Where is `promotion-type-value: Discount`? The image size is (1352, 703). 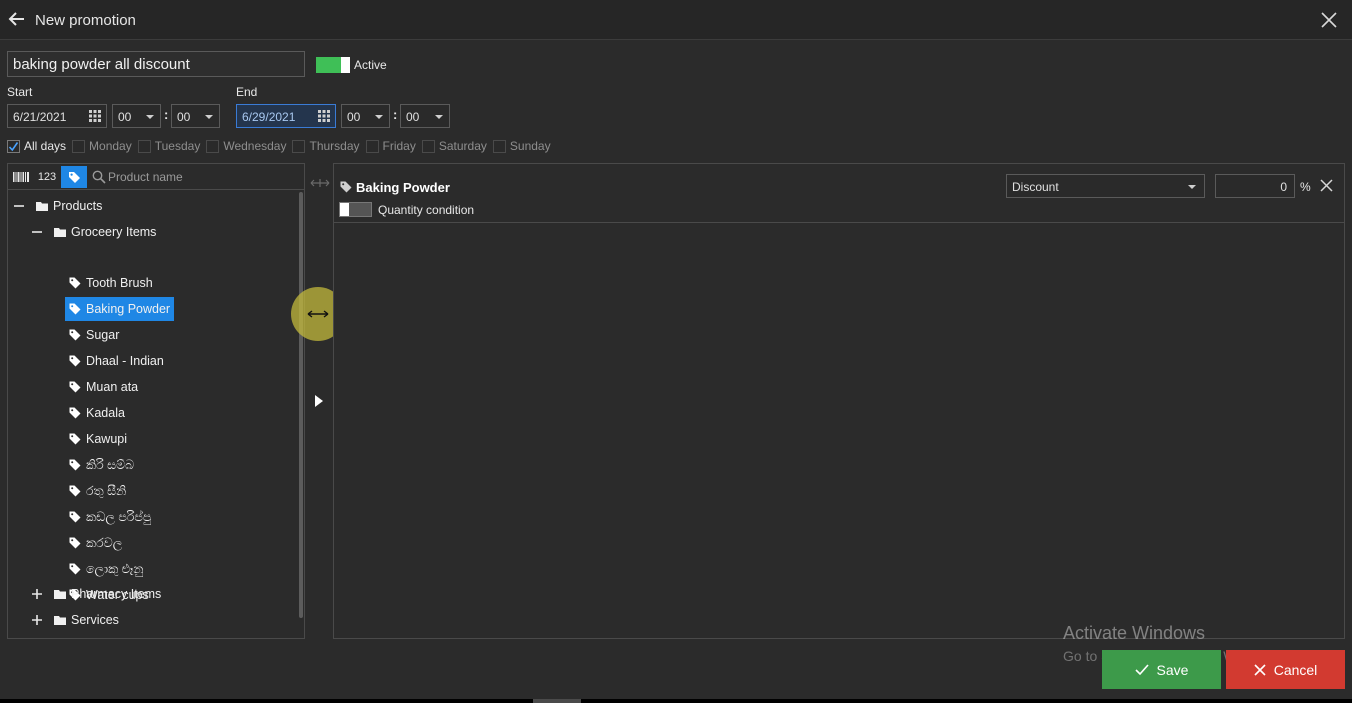
promotion-type-value: Discount is located at coordinates (1035, 187).